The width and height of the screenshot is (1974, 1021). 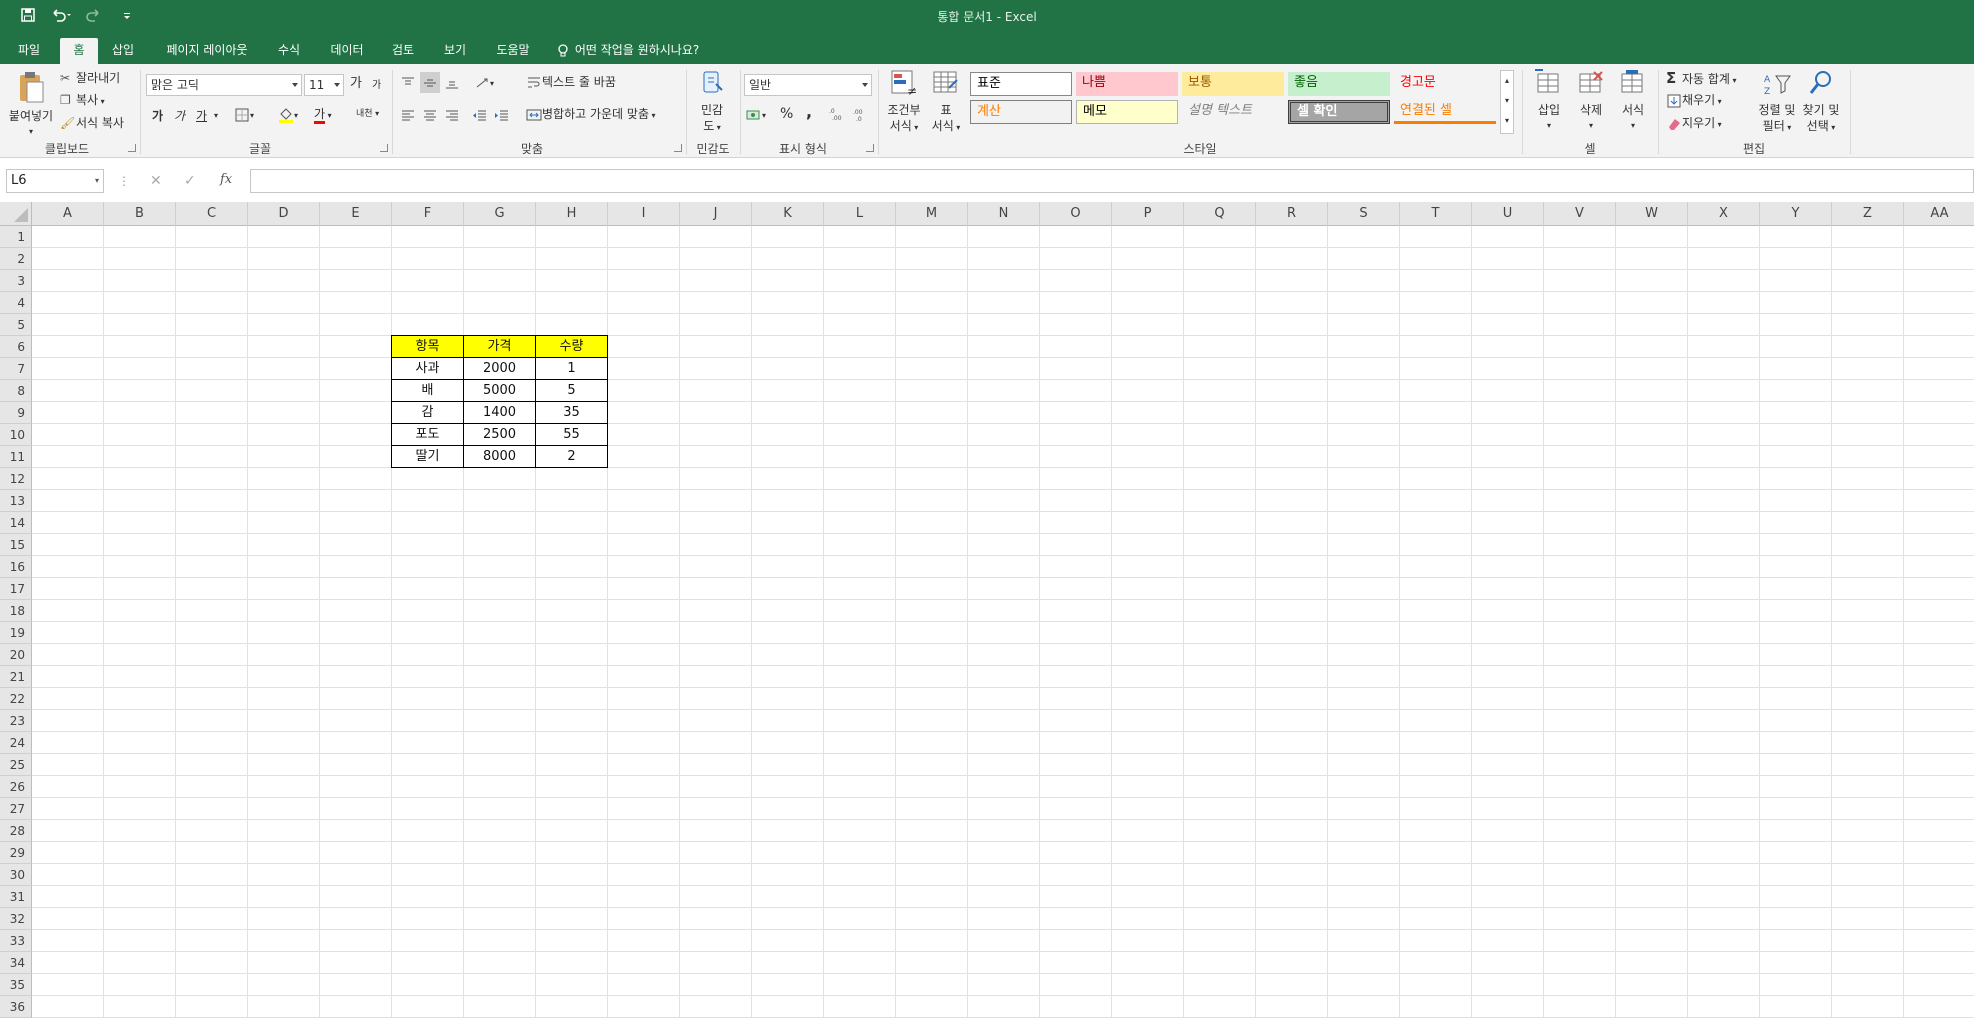 What do you see at coordinates (1339, 112) in the screenshot?
I see `style-check-cell: 셀 확인` at bounding box center [1339, 112].